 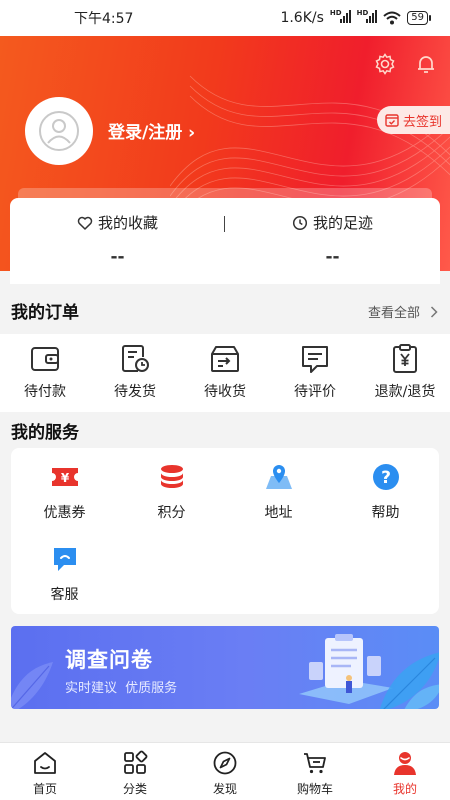 I want to click on cart-icon, so click(x=315, y=763).